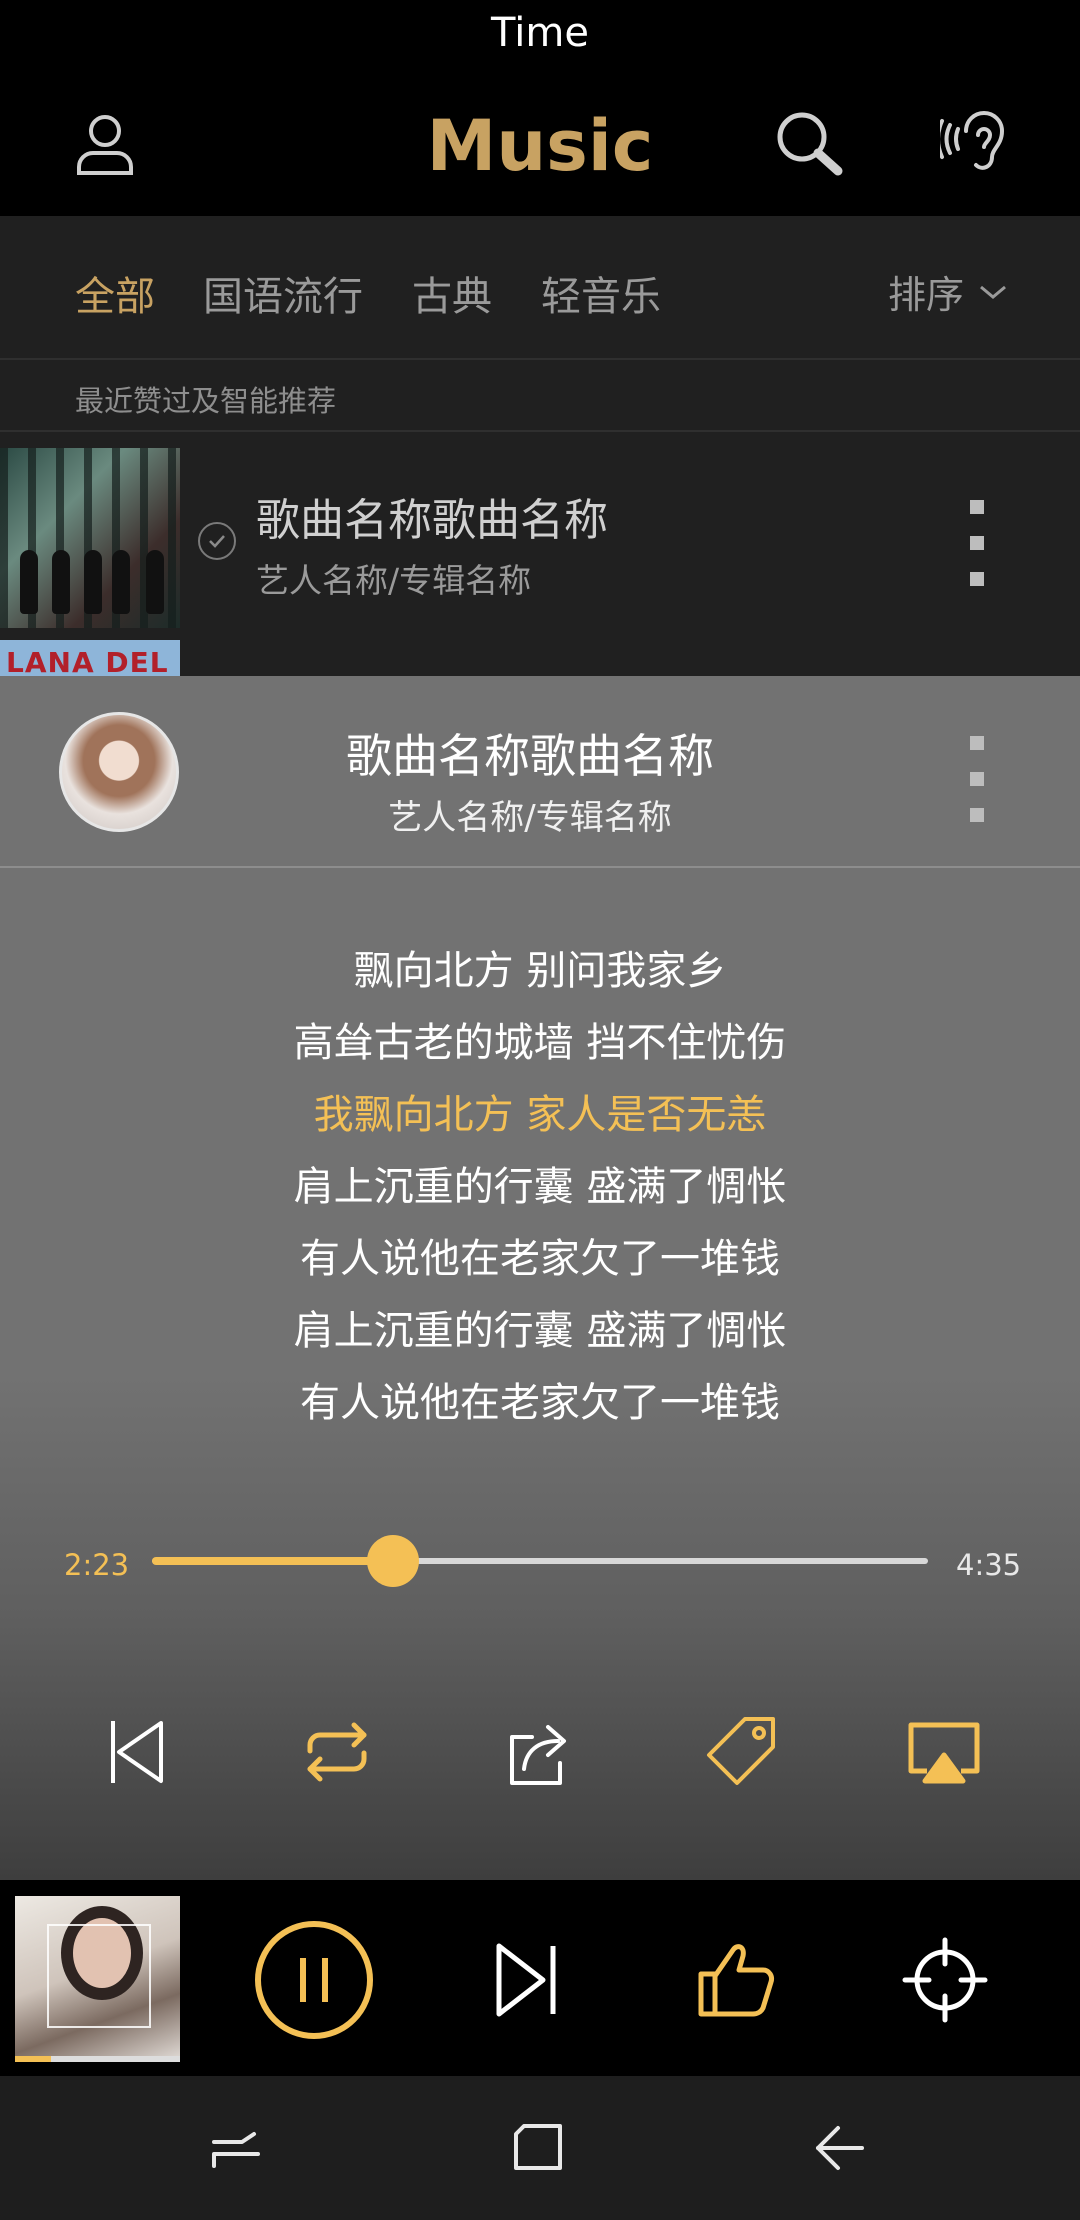 This screenshot has height=2220, width=1080. Describe the element at coordinates (742, 1752) in the screenshot. I see `tag-icon` at that location.